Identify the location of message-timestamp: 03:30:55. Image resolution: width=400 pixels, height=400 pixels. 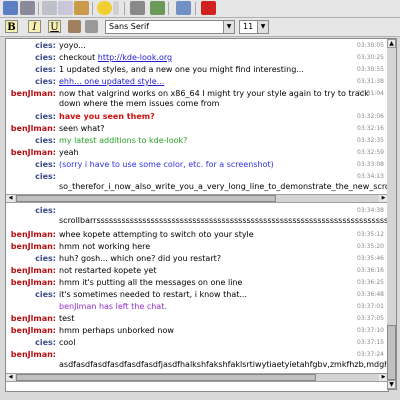
(370, 69).